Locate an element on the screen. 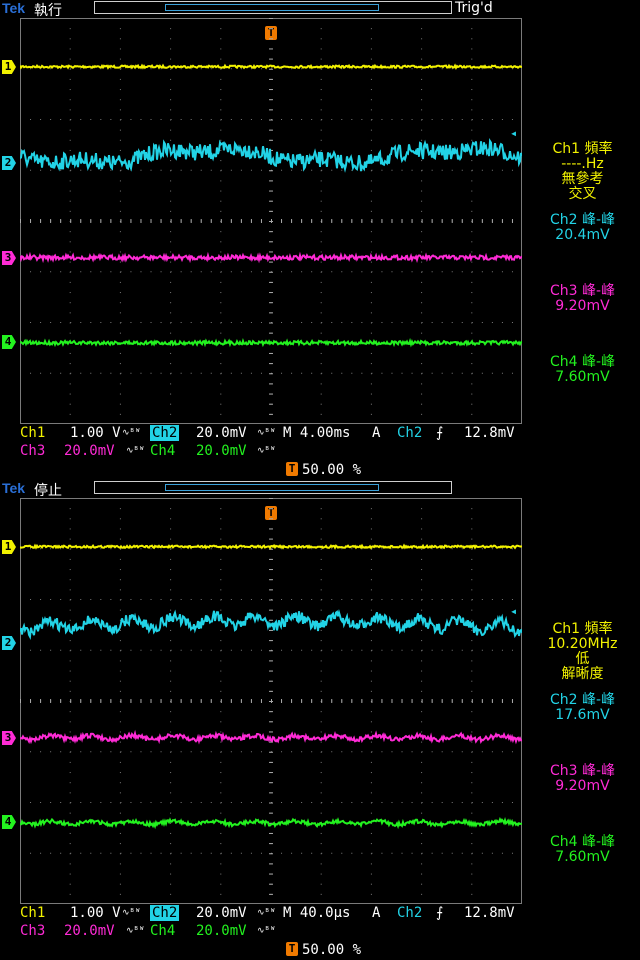 This screenshot has height=960, width=640. trigger-status: Trig'd is located at coordinates (474, 8).